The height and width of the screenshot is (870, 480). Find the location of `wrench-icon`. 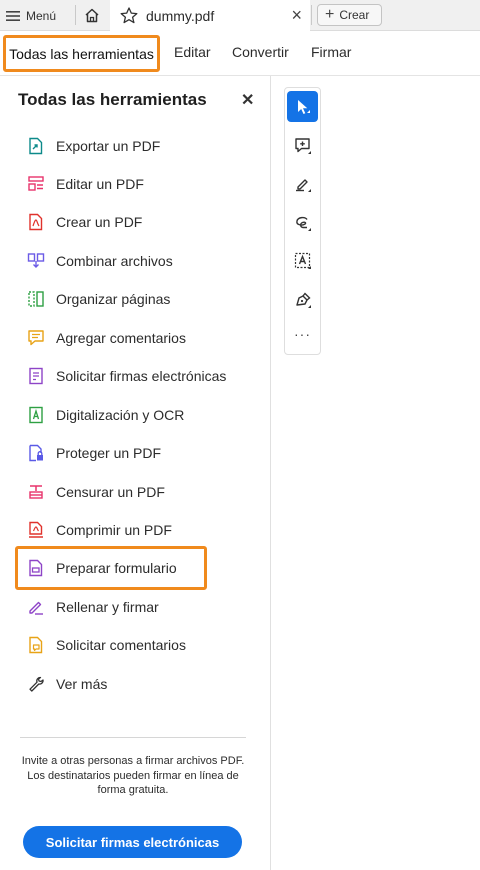

wrench-icon is located at coordinates (36, 684).